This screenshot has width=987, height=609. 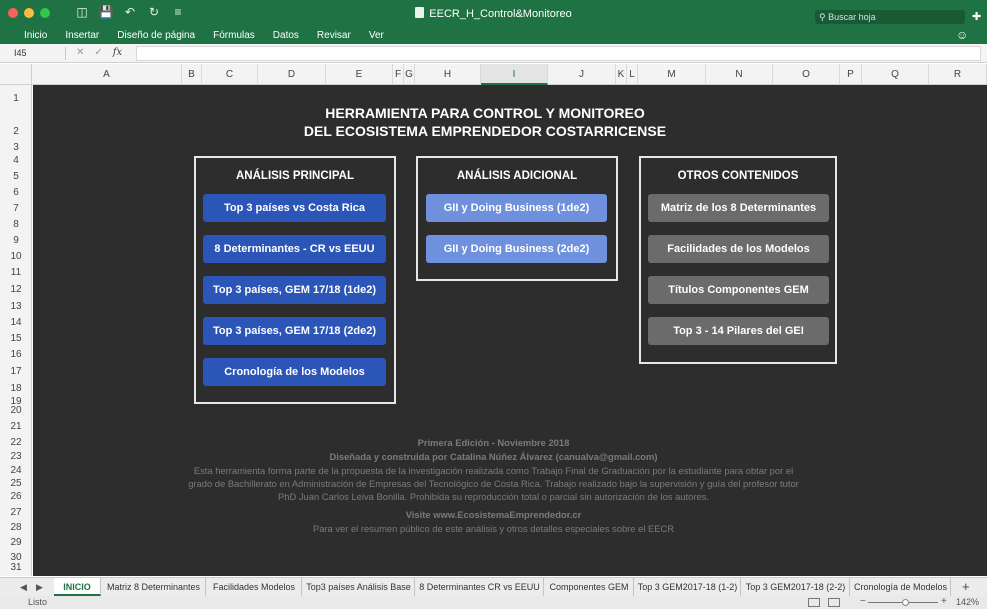 I want to click on footer-visit-link: Visite www.EcosistemaEmprendedor.cr, so click(x=493, y=514).